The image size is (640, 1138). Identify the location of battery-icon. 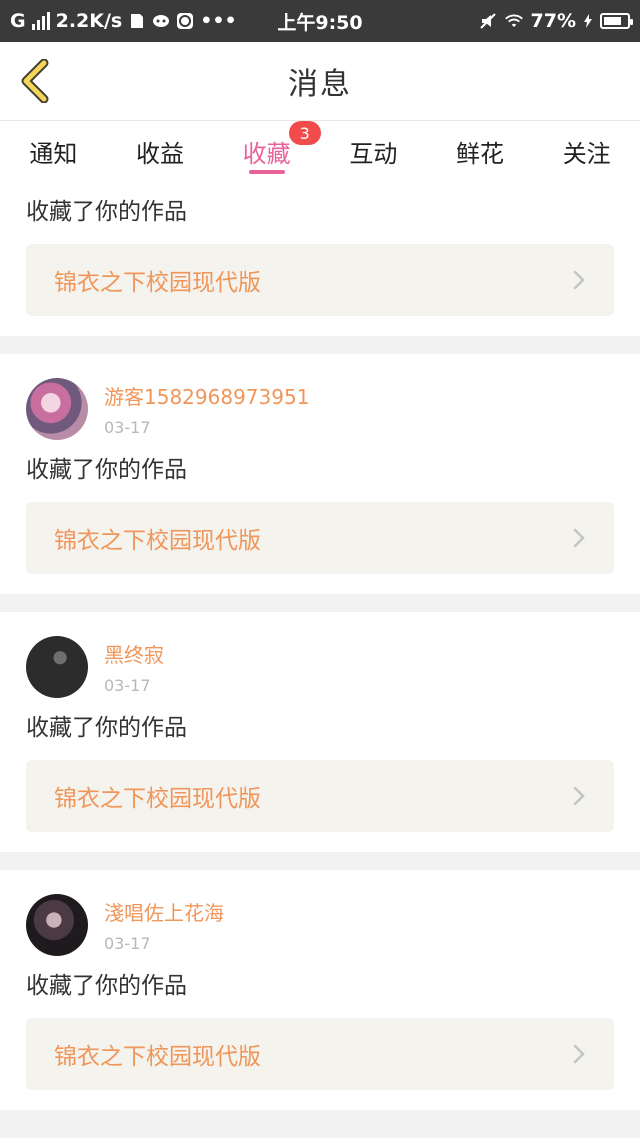
(616, 21).